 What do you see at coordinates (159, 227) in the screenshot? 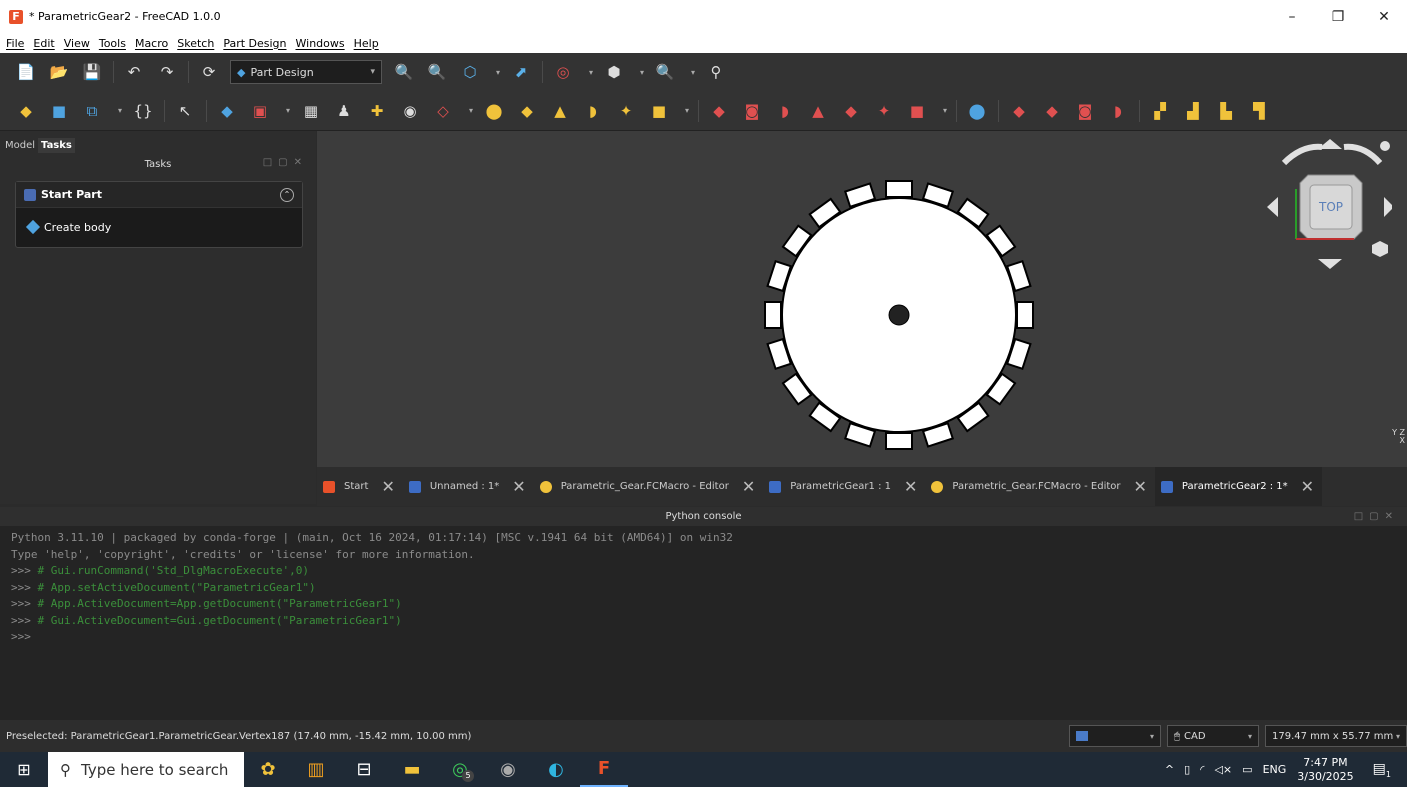
I see `create-body-link: Create body` at bounding box center [159, 227].